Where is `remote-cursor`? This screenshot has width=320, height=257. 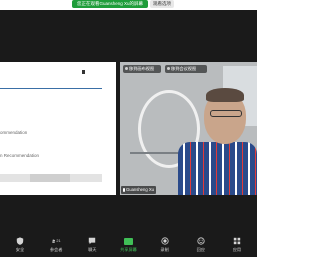 remote-cursor is located at coordinates (83, 72).